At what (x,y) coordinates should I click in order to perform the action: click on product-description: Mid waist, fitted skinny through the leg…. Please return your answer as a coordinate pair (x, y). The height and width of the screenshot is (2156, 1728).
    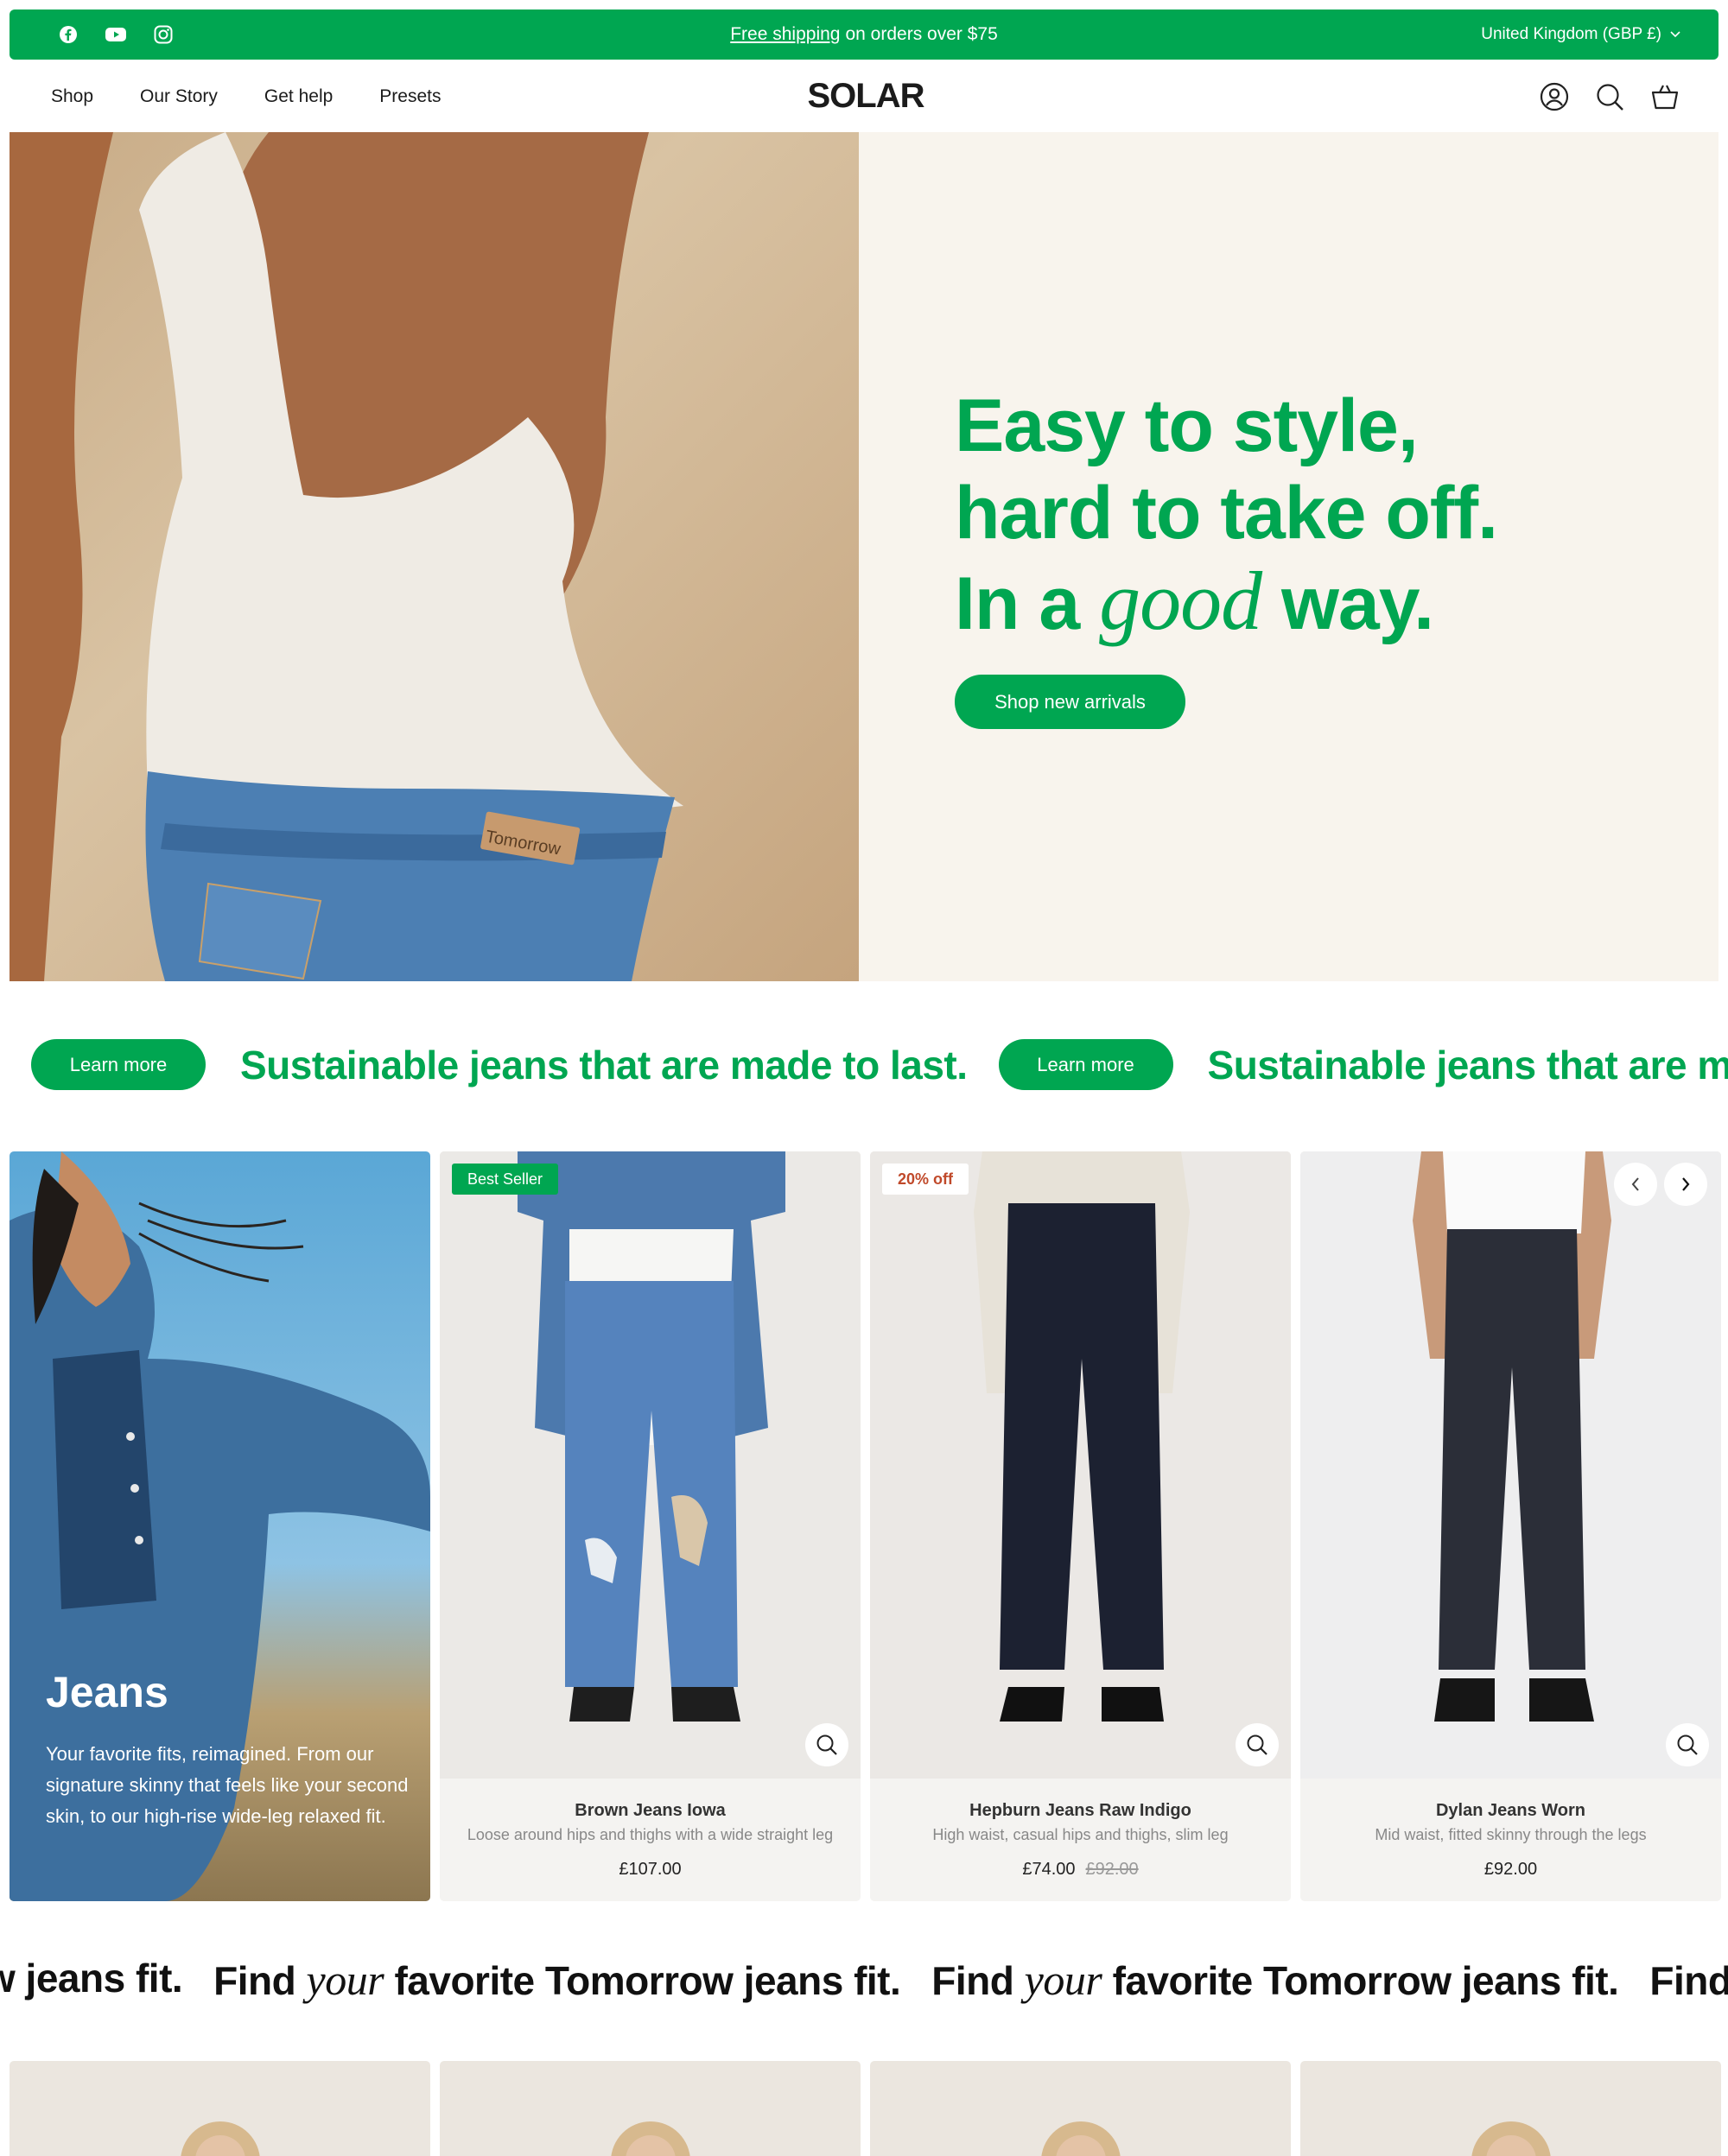
    Looking at the image, I should click on (1511, 1834).